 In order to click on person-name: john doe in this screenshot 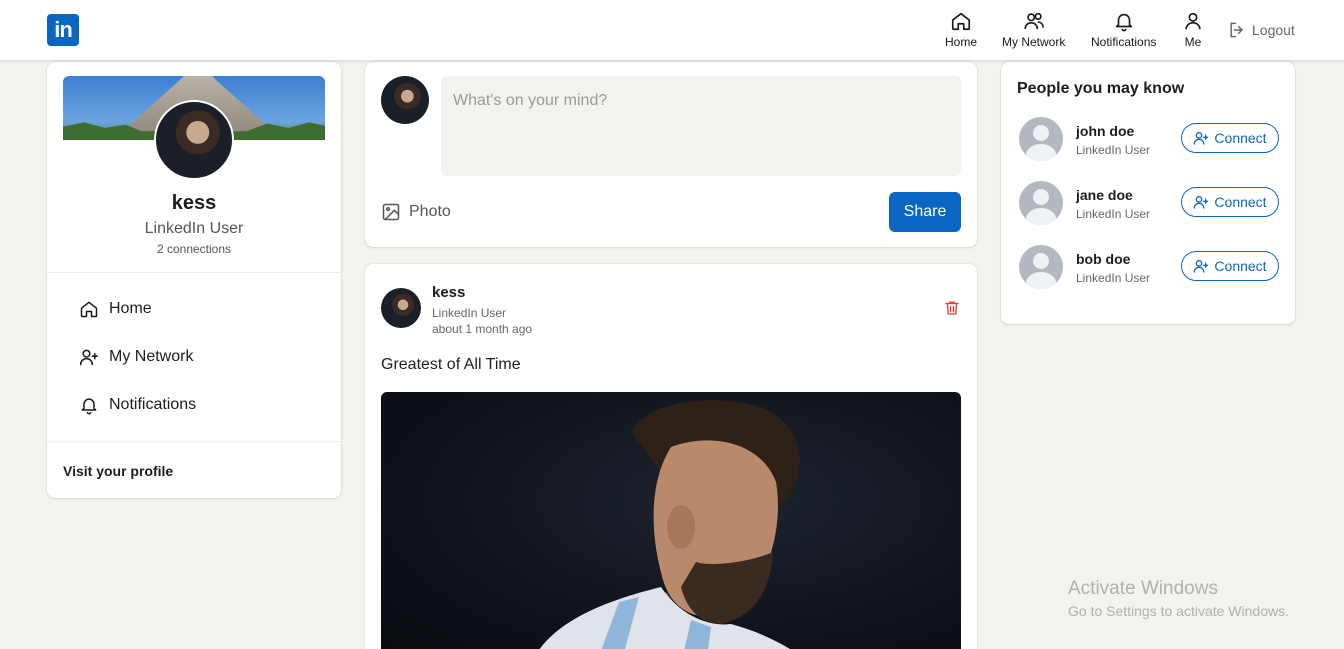, I will do `click(1105, 131)`.